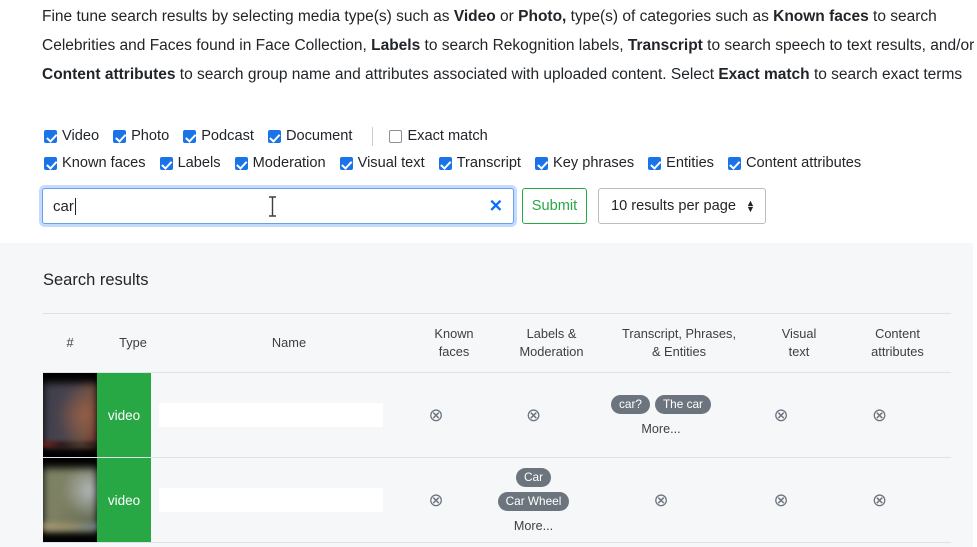 The height and width of the screenshot is (547, 977). What do you see at coordinates (584, 163) in the screenshot?
I see `checkbox-key-phrases: Key phrases` at bounding box center [584, 163].